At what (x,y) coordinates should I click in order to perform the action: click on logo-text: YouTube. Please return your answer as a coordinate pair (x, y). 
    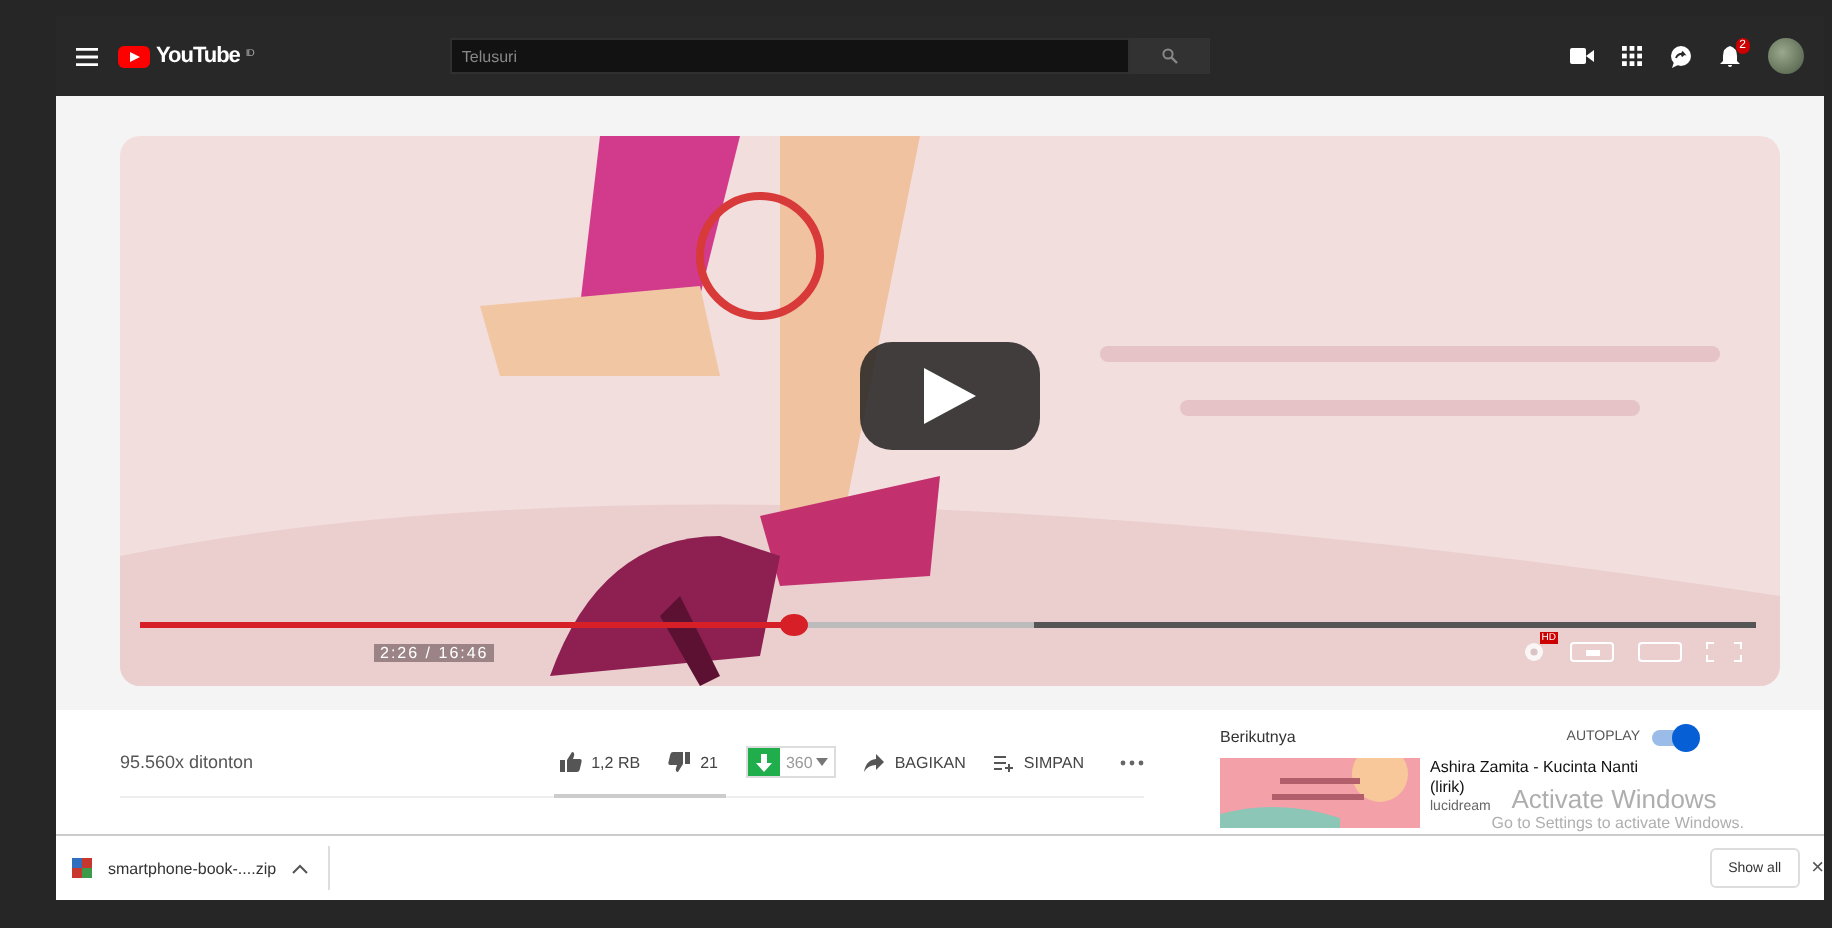
    Looking at the image, I should click on (198, 56).